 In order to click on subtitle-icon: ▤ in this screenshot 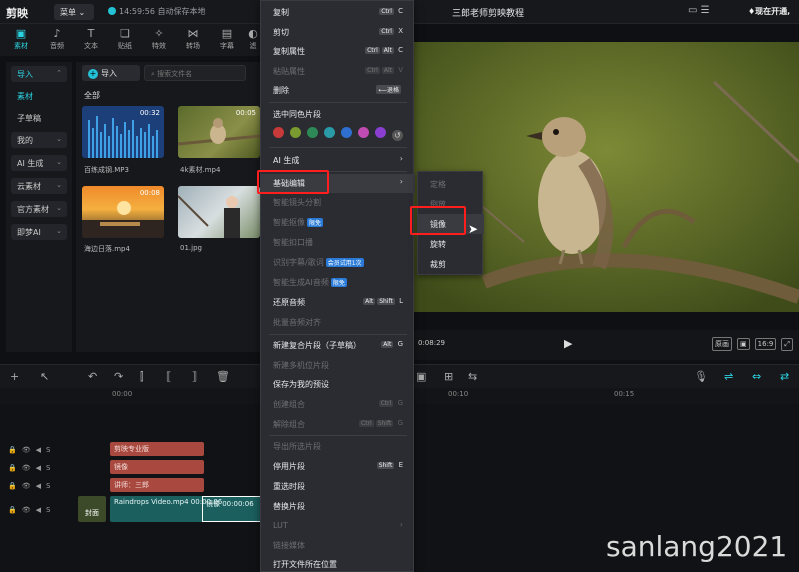, I will do `click(227, 33)`.